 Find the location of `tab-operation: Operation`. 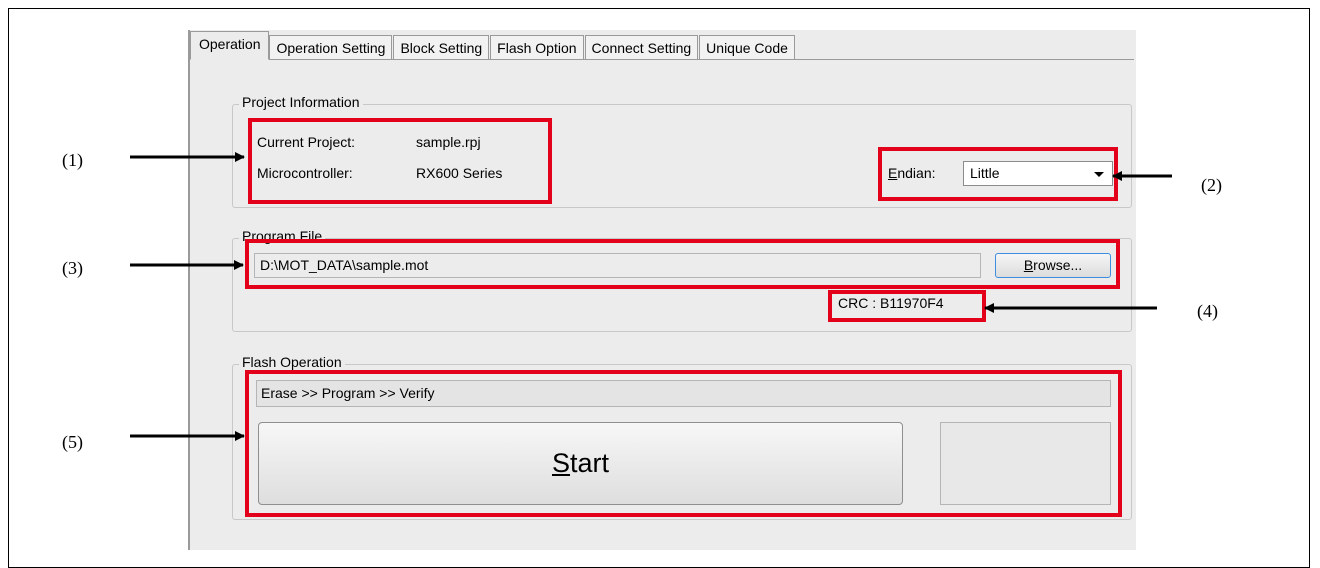

tab-operation: Operation is located at coordinates (230, 45).